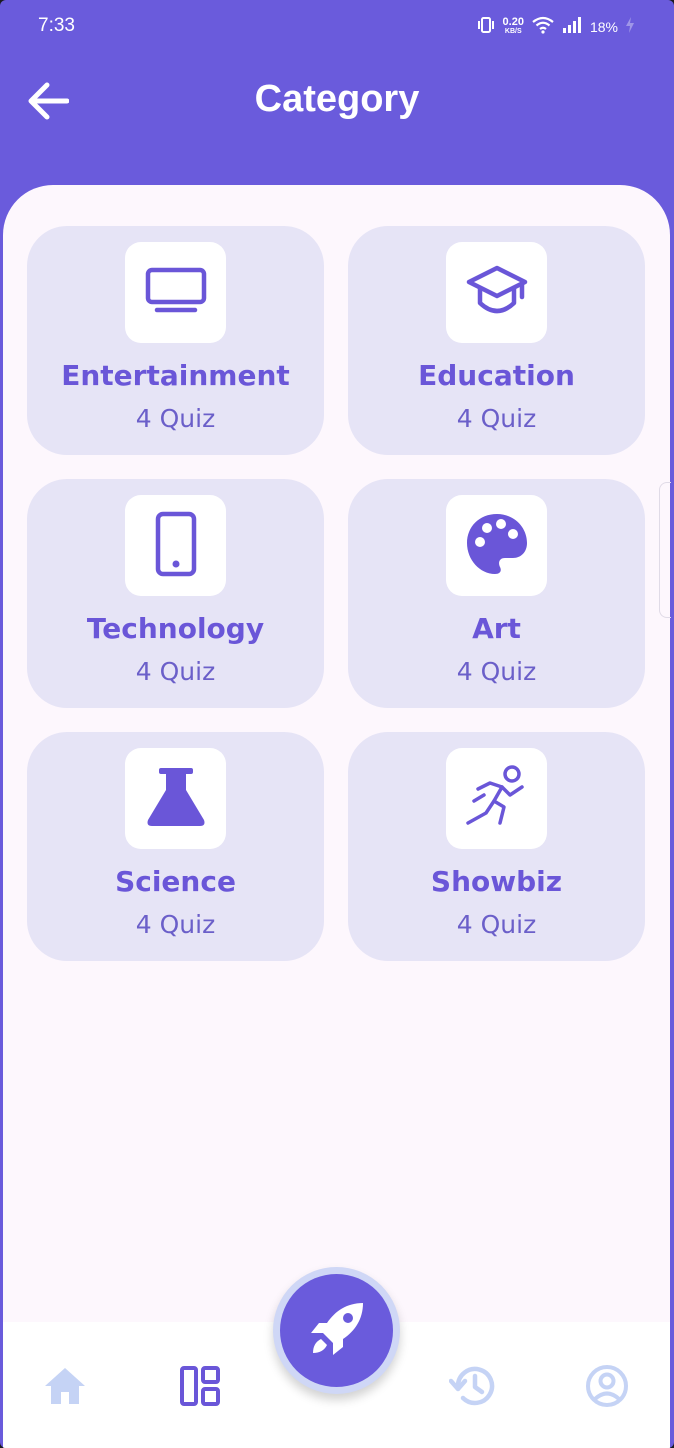 The height and width of the screenshot is (1448, 674). What do you see at coordinates (175, 375) in the screenshot?
I see `category-name: Entertainment` at bounding box center [175, 375].